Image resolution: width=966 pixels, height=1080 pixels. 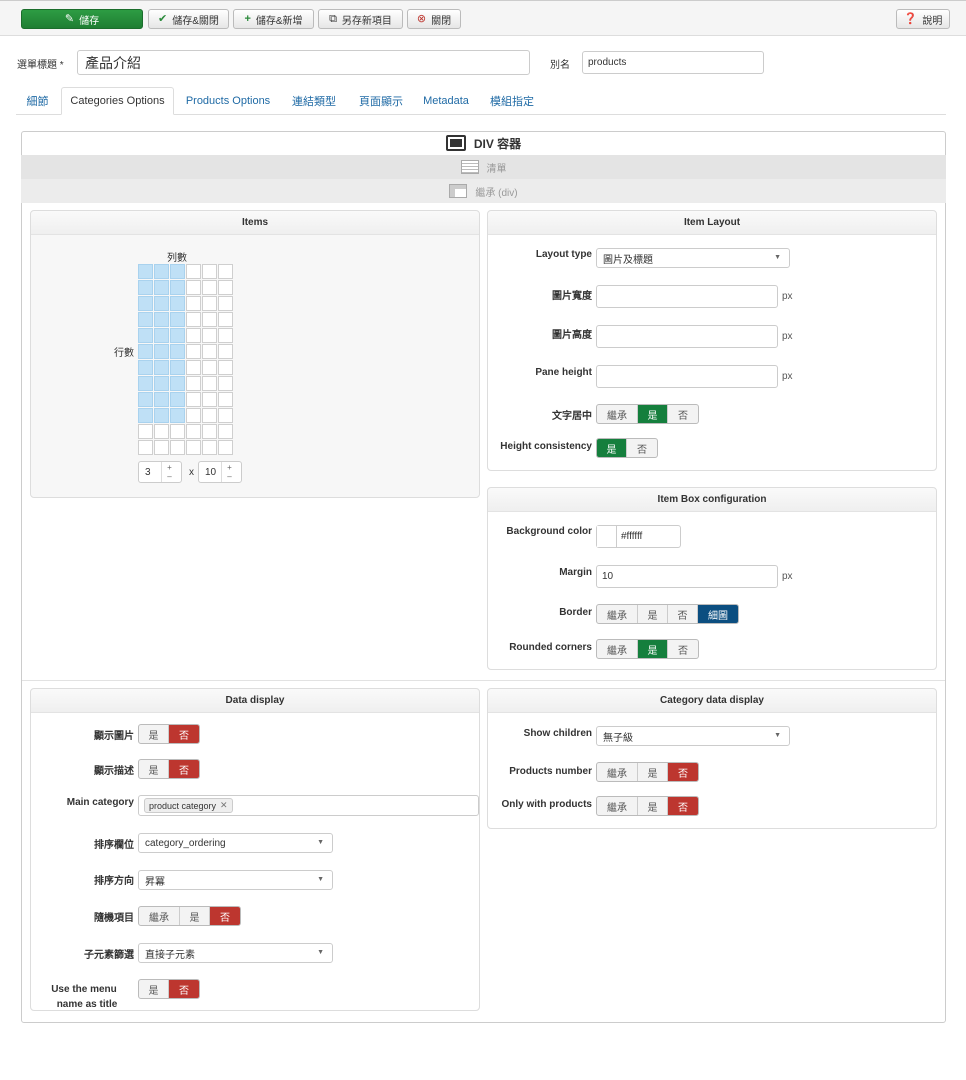 I want to click on save-close-button: ✔ 儲存&關閉, so click(x=188, y=19).